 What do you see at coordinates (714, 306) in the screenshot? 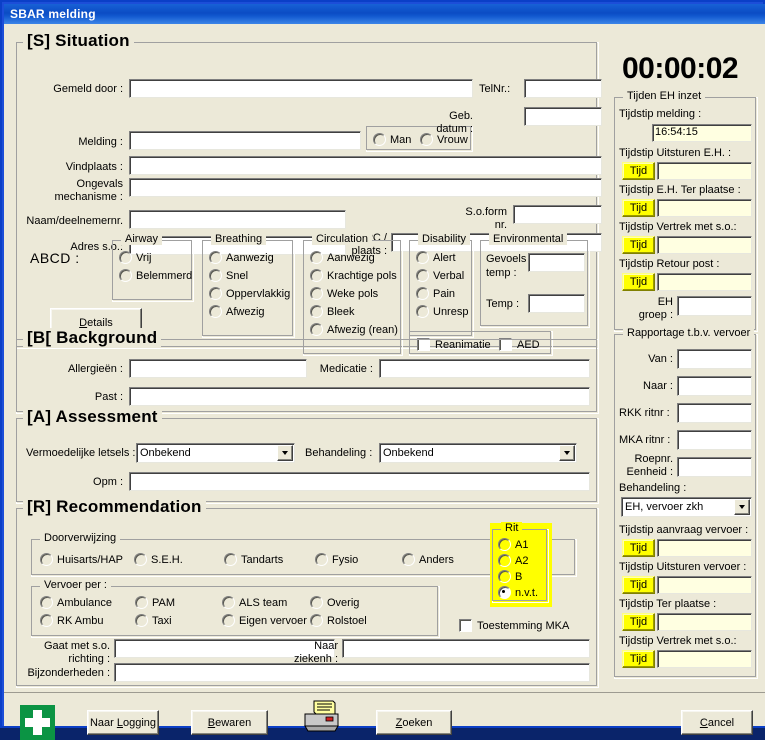
I see `eh-groep-input` at bounding box center [714, 306].